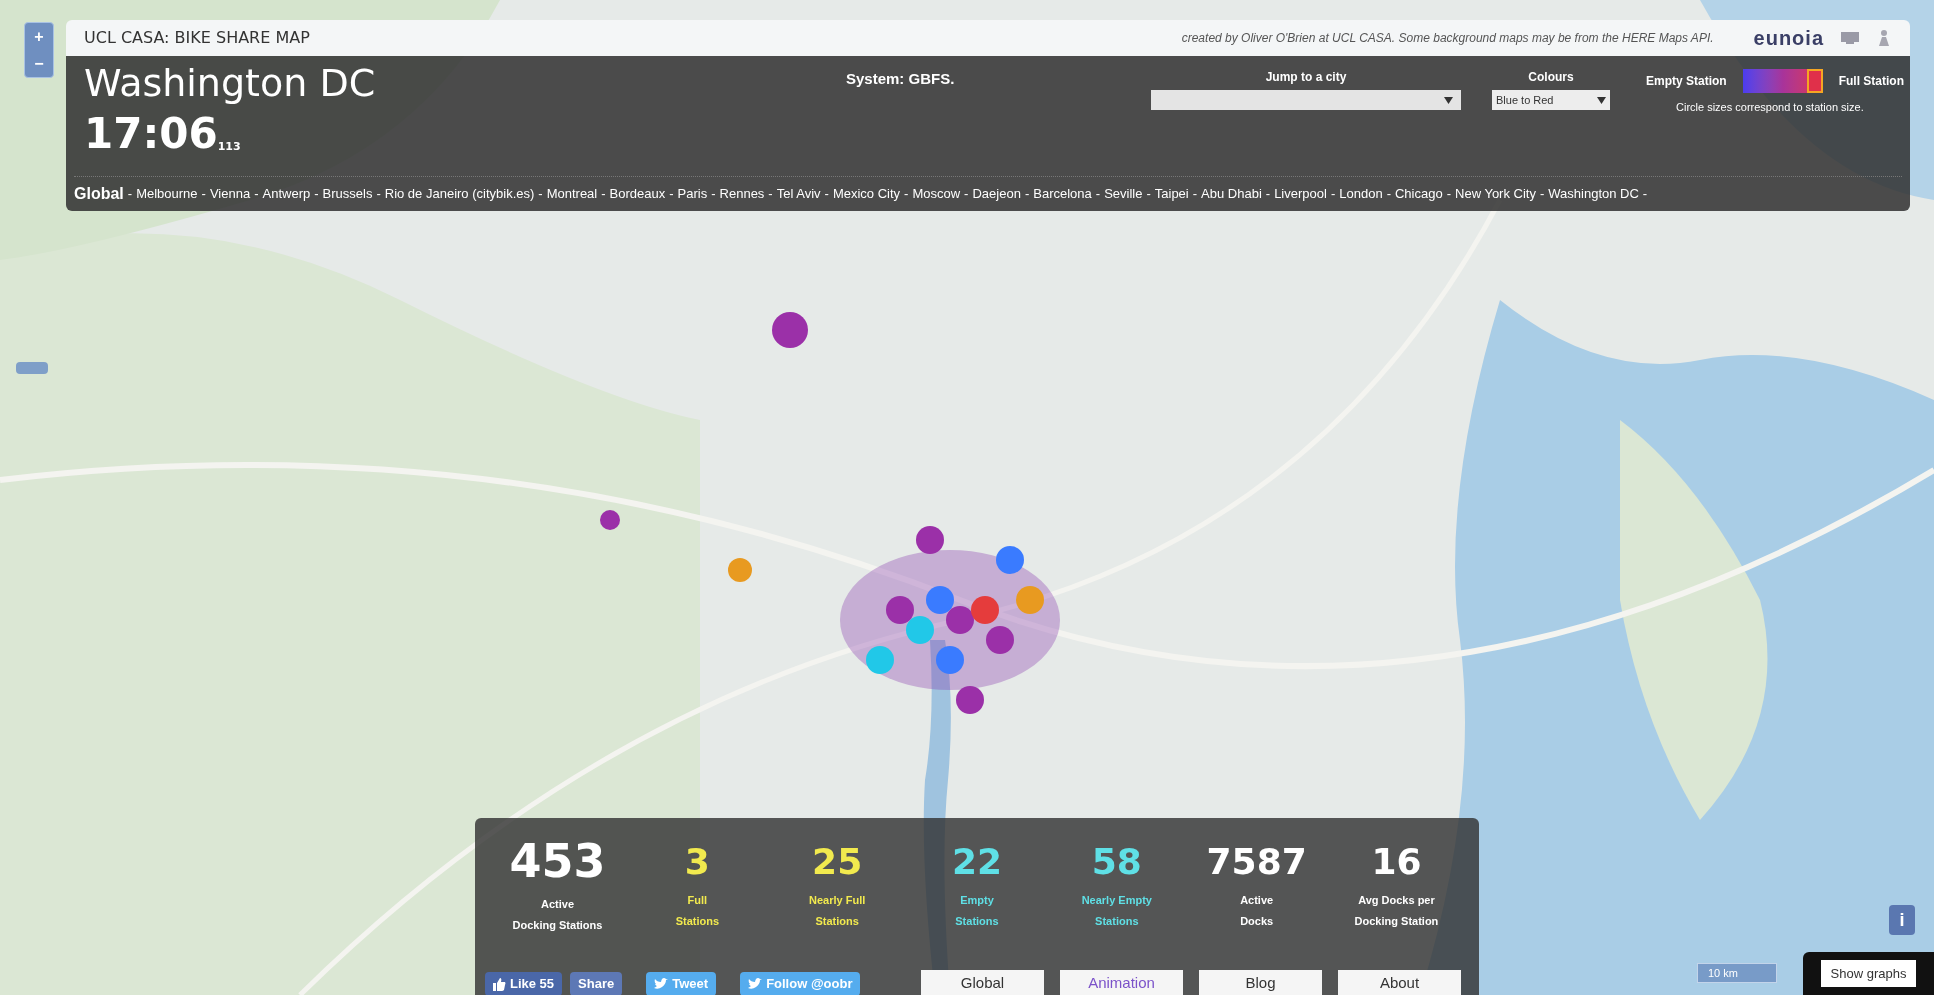 This screenshot has width=1934, height=995. I want to click on city-link: Paris, so click(692, 194).